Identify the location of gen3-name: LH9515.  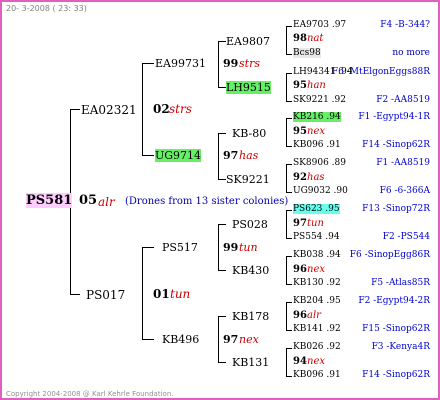
(248, 87).